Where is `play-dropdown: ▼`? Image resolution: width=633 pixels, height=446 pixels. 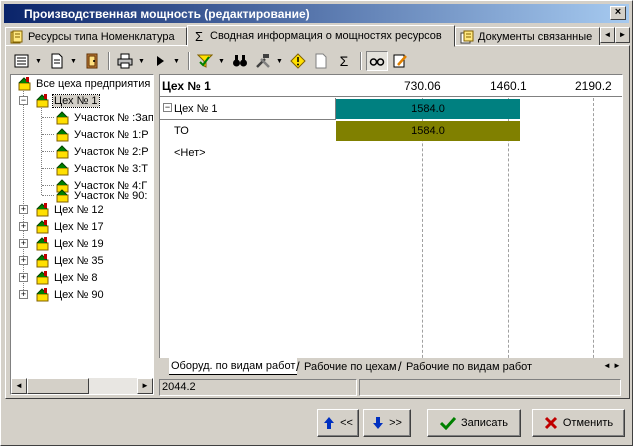
play-dropdown: ▼ is located at coordinates (176, 61).